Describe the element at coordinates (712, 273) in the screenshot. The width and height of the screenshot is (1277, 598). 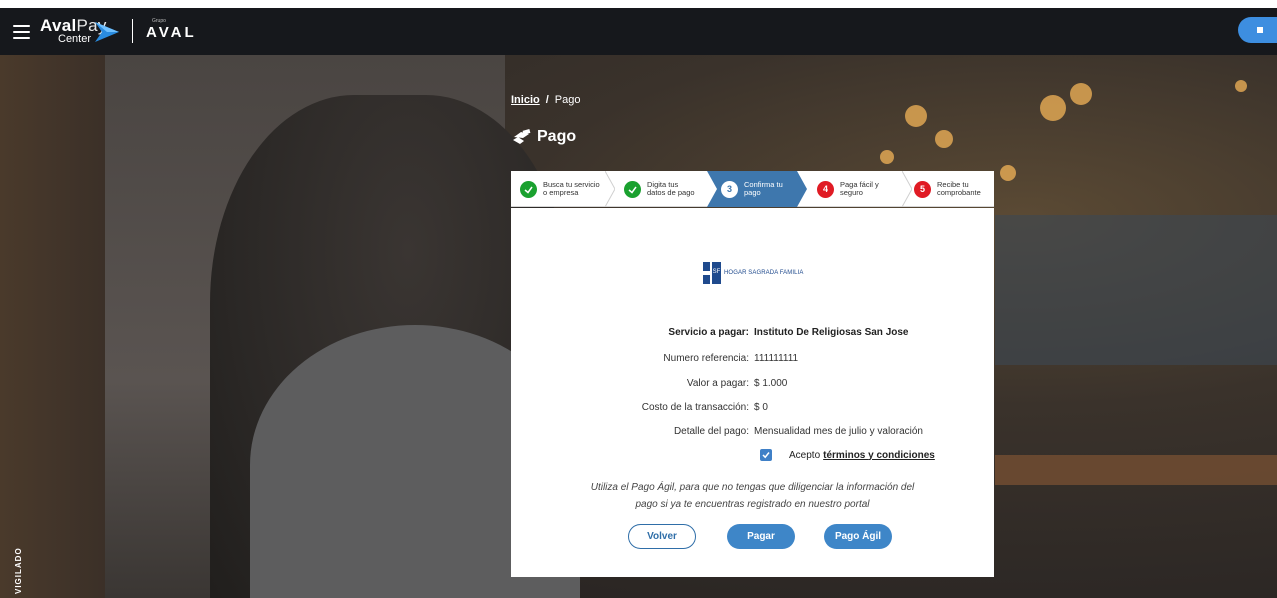
I see `merchant-logo-icon: SF` at that location.